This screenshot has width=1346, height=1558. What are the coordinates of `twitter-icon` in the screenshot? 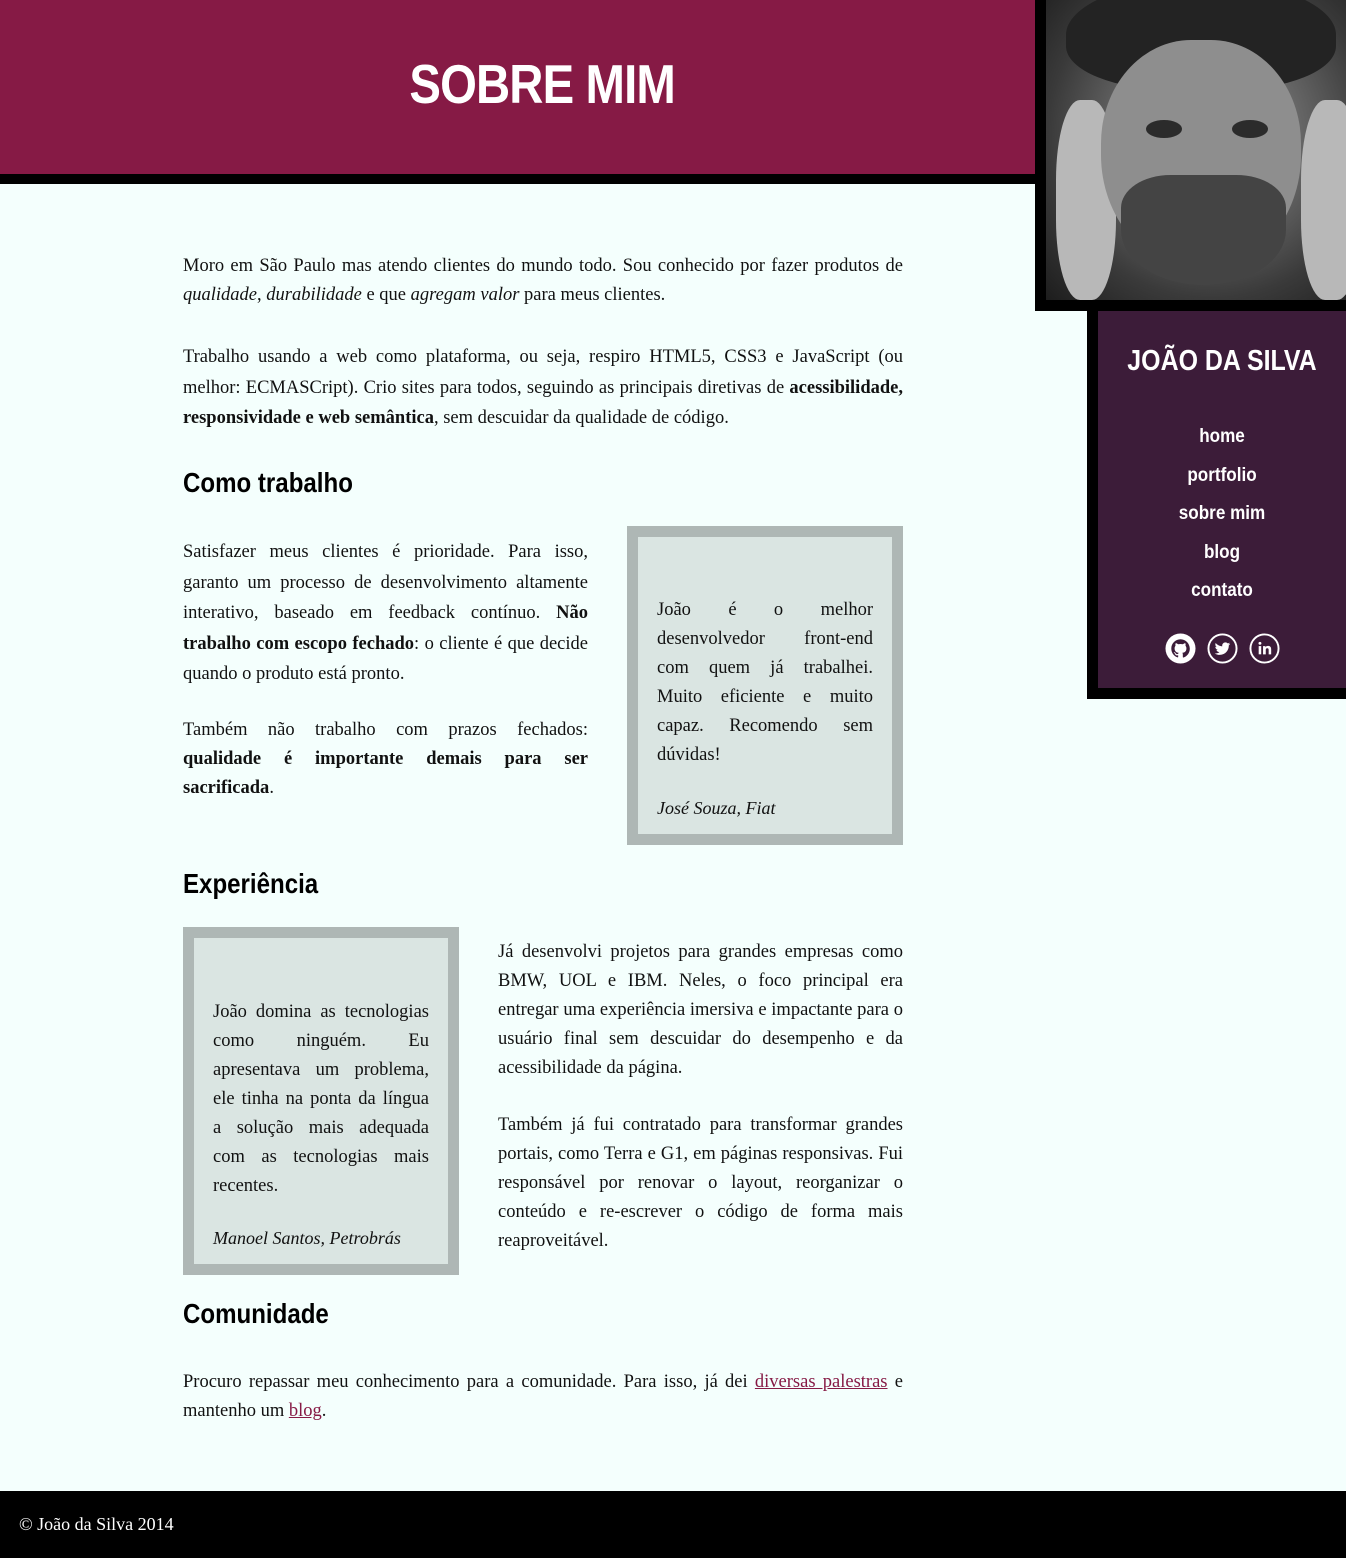 It's located at (1222, 648).